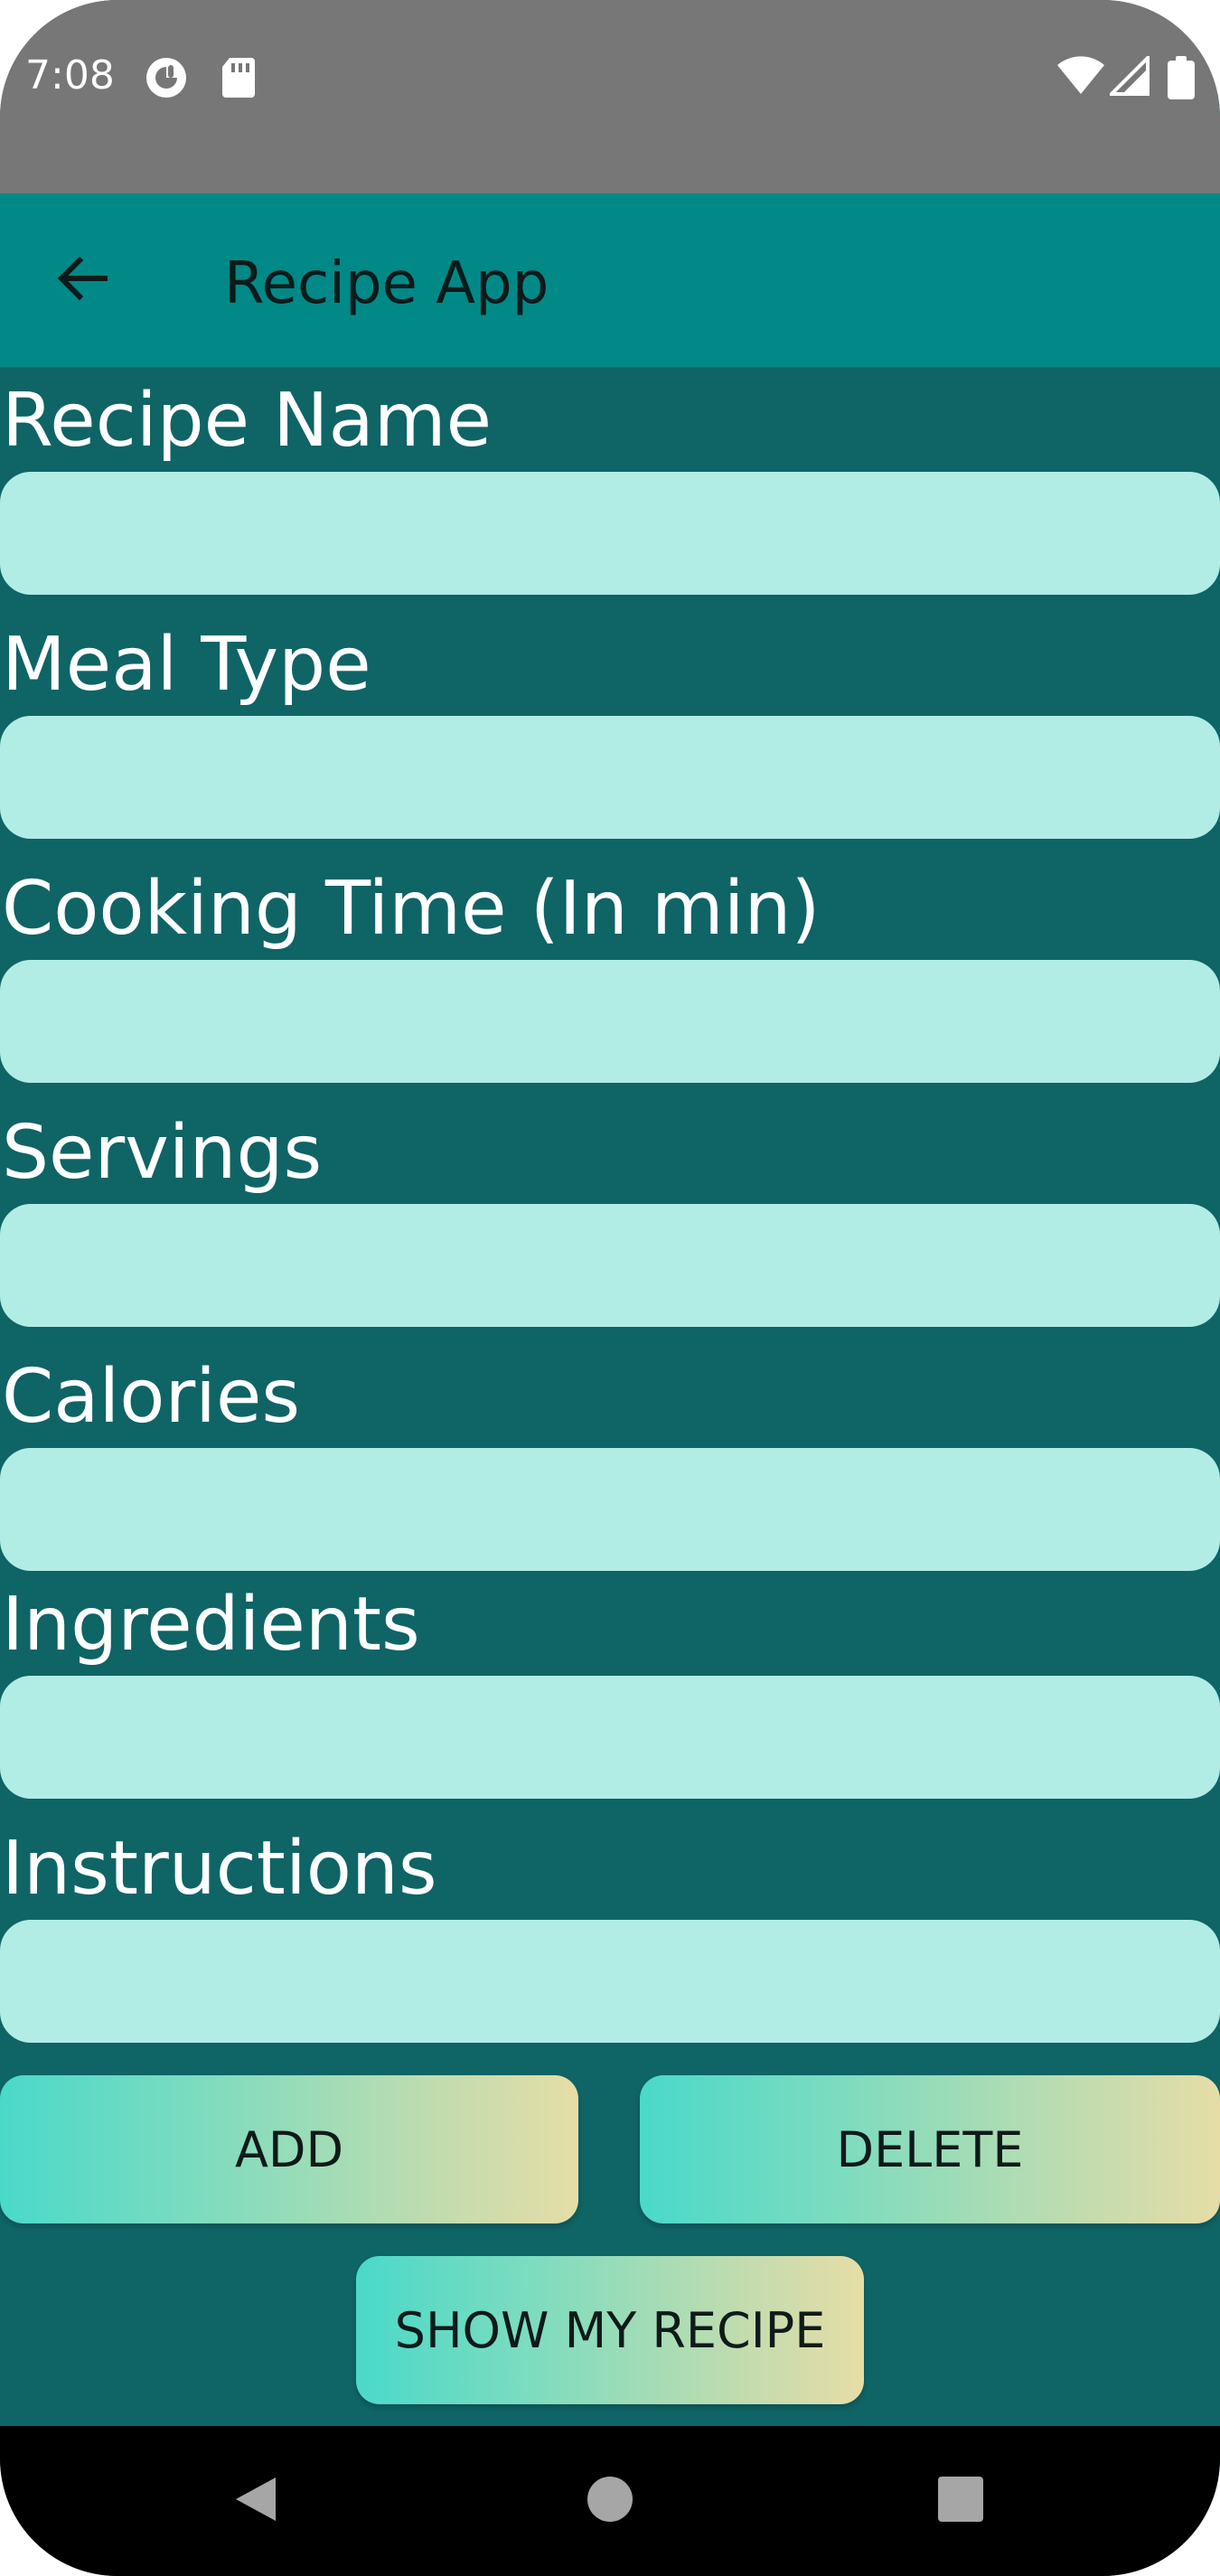  Describe the element at coordinates (610, 2330) in the screenshot. I see `show-my-recipe-button: SHOW MY RECIPE` at that location.